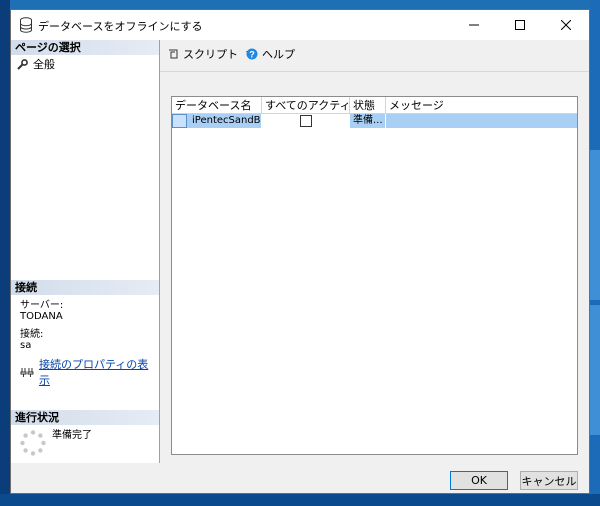  Describe the element at coordinates (368, 105) in the screenshot. I see `column-header-status: 状態` at that location.